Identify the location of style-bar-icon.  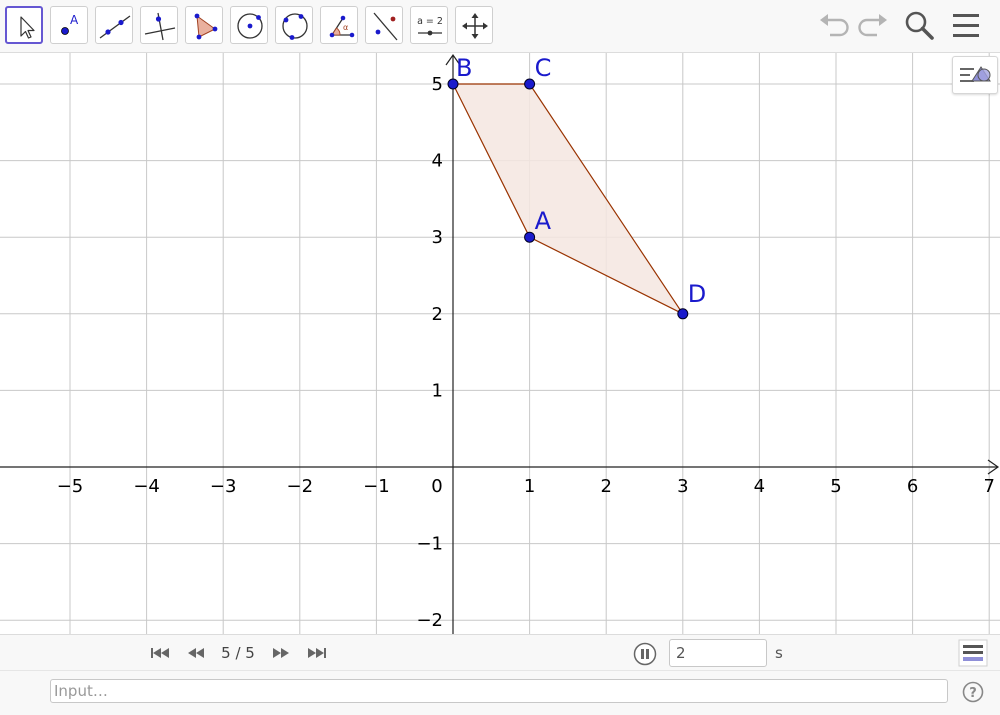
(975, 74).